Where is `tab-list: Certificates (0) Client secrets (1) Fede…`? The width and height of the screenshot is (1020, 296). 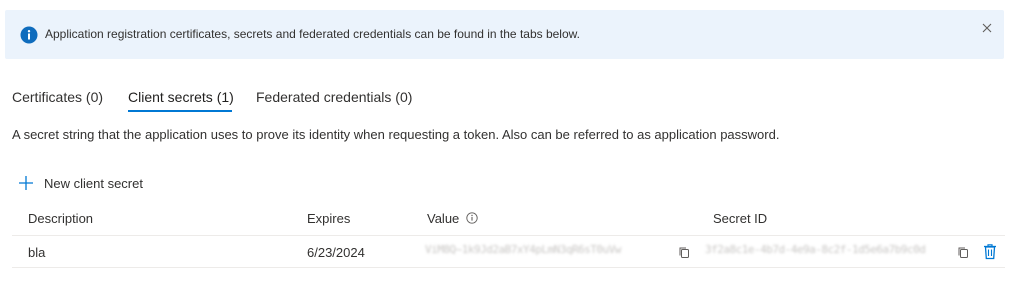 tab-list: Certificates (0) Client secrets (1) Fede… is located at coordinates (510, 101).